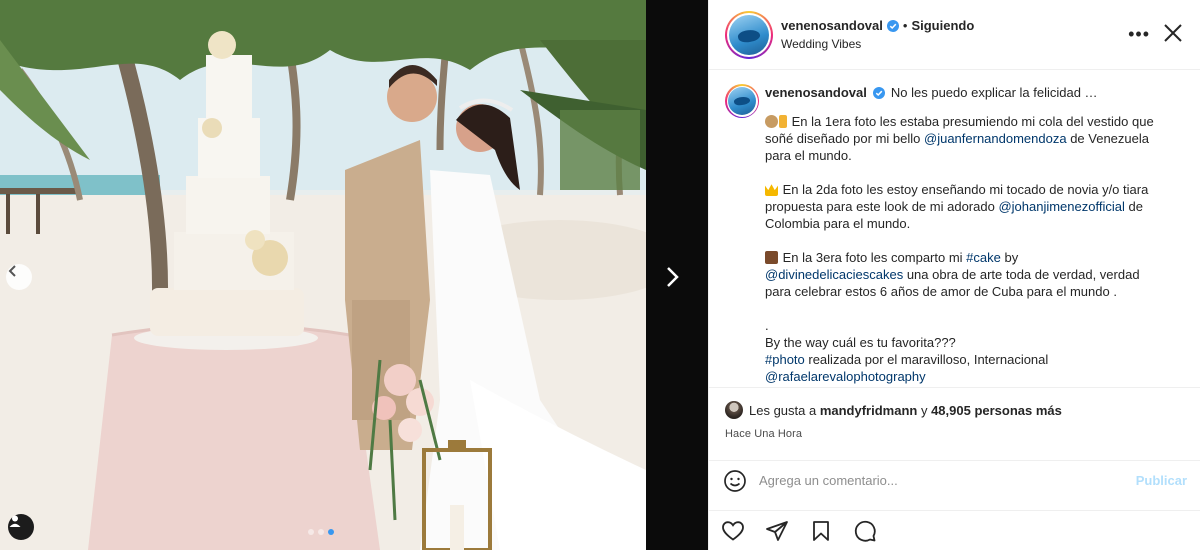  Describe the element at coordinates (15, 521) in the screenshot. I see `user-tag-icon` at that location.